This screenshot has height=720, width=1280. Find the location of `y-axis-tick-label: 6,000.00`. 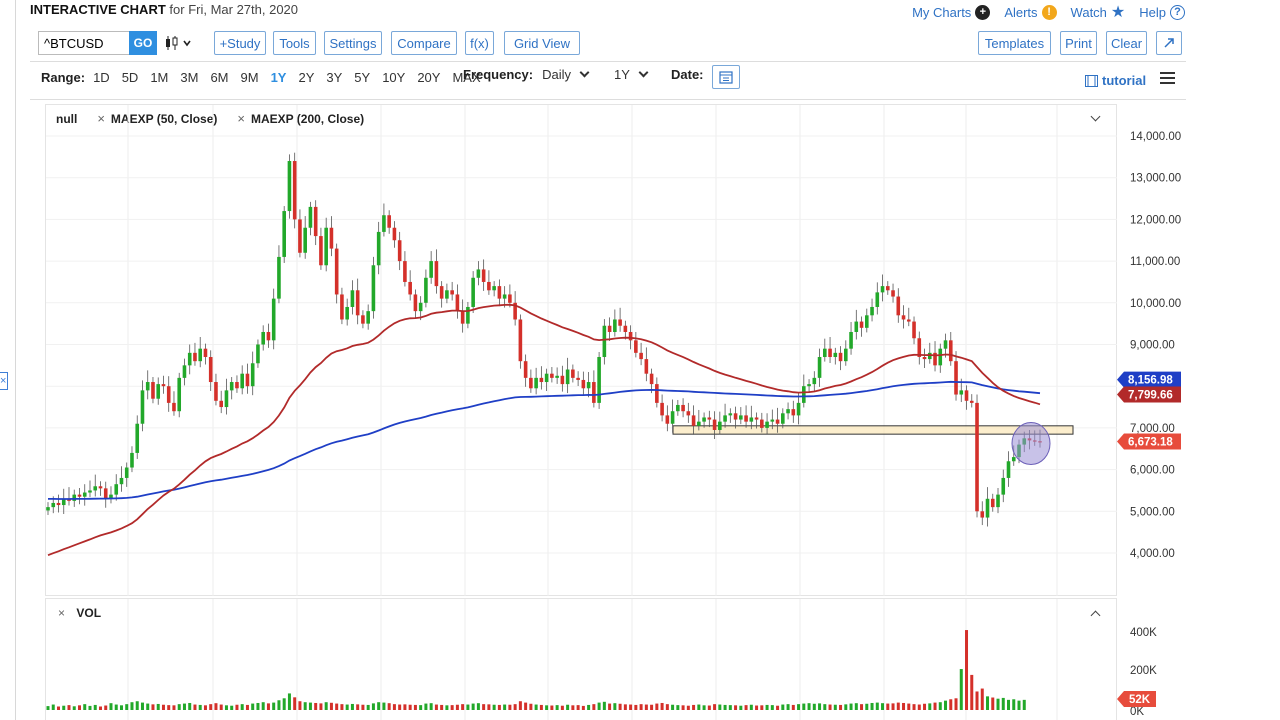

y-axis-tick-label: 6,000.00 is located at coordinates (1152, 471).